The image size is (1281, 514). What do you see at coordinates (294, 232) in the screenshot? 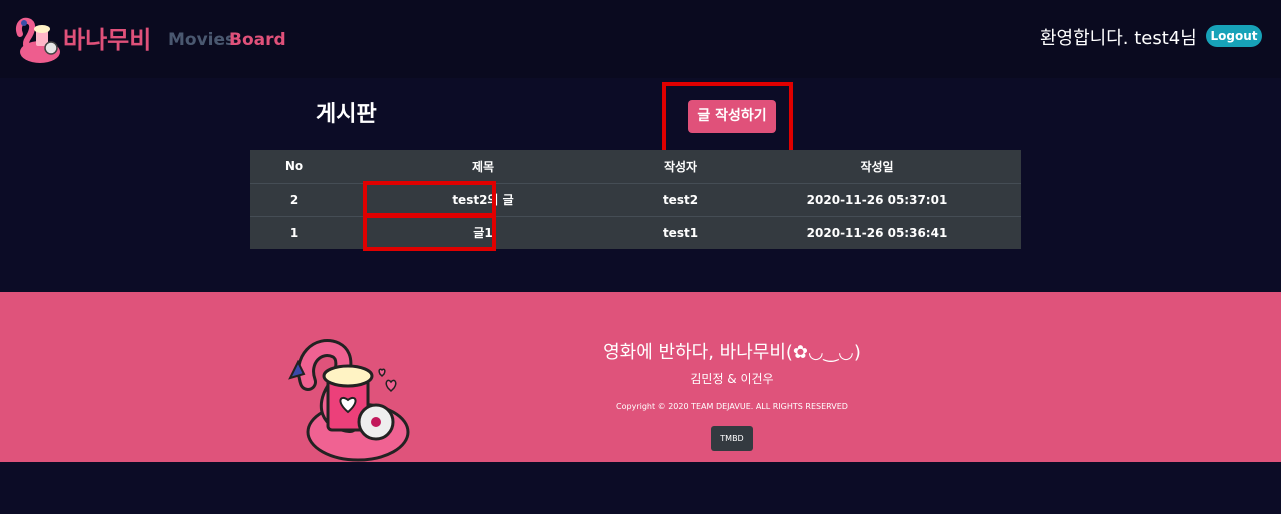
I see `cell-no: 1` at bounding box center [294, 232].